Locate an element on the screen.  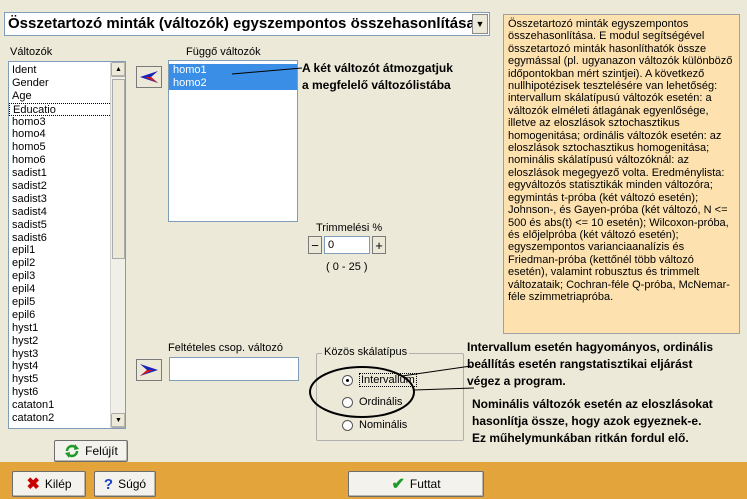
variables-scrollbar: ▲ ▼ is located at coordinates (117, 245).